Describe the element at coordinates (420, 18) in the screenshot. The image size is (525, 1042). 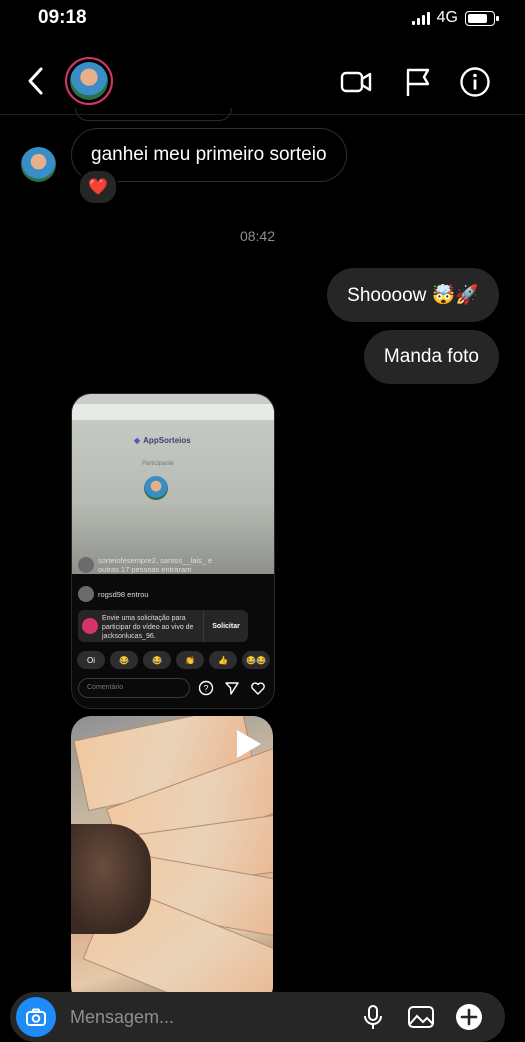
I see `signal-icon` at that location.